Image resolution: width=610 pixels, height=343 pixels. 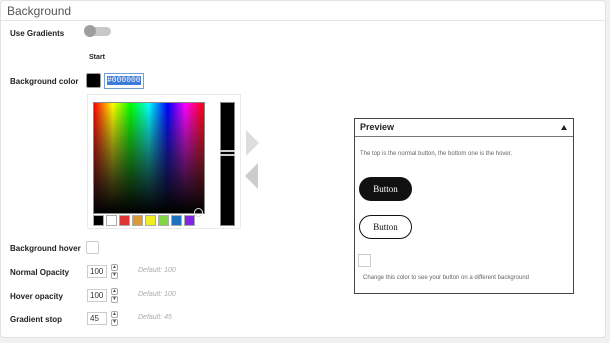 I want to click on gradient-stop-stepper: ▲ ▼, so click(x=114, y=318).